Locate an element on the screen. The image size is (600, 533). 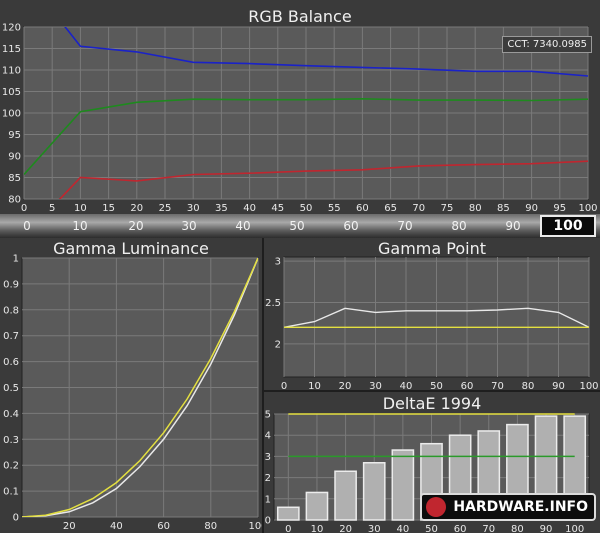
y-tick-label: 0.3 is located at coordinates (11, 440).